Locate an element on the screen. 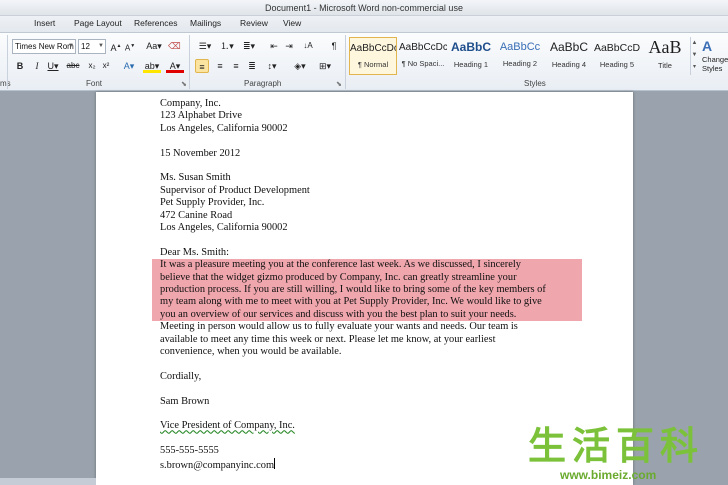  change-styles-button: A Change Styles is located at coordinates (715, 59).